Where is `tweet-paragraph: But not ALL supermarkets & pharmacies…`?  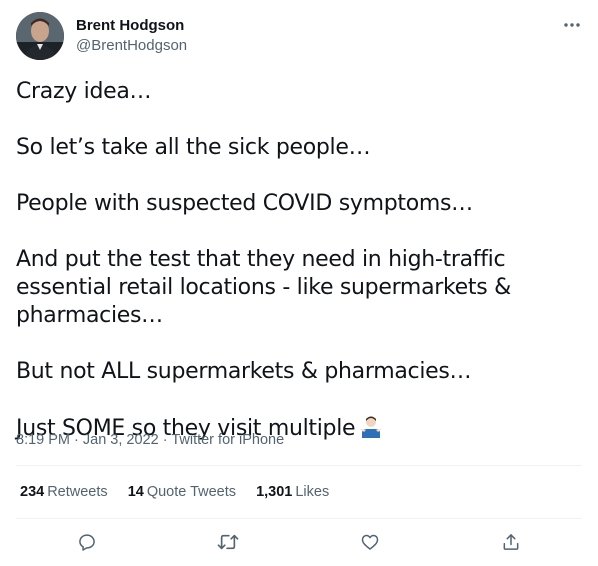 tweet-paragraph: But not ALL supermarkets & pharmacies… is located at coordinates (244, 371).